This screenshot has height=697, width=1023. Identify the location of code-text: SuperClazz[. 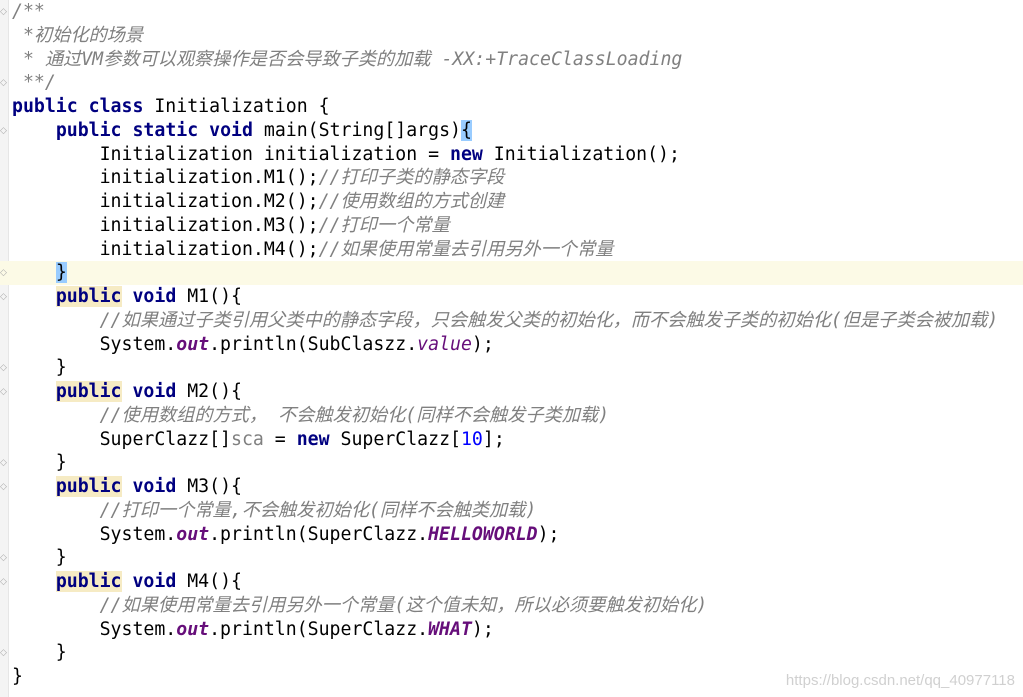
(395, 439).